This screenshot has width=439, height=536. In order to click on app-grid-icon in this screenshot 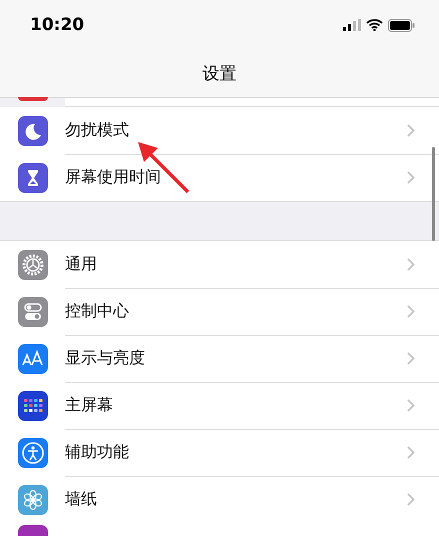, I will do `click(33, 405)`.